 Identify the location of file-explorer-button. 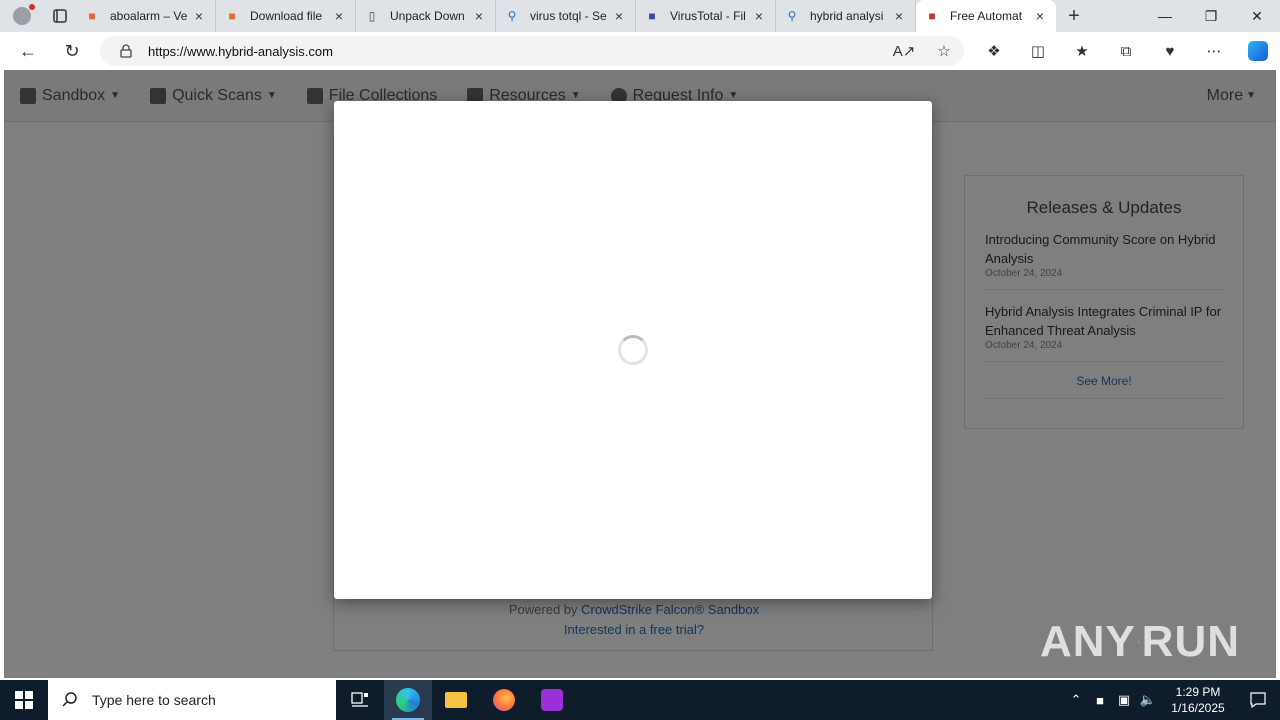
(456, 700).